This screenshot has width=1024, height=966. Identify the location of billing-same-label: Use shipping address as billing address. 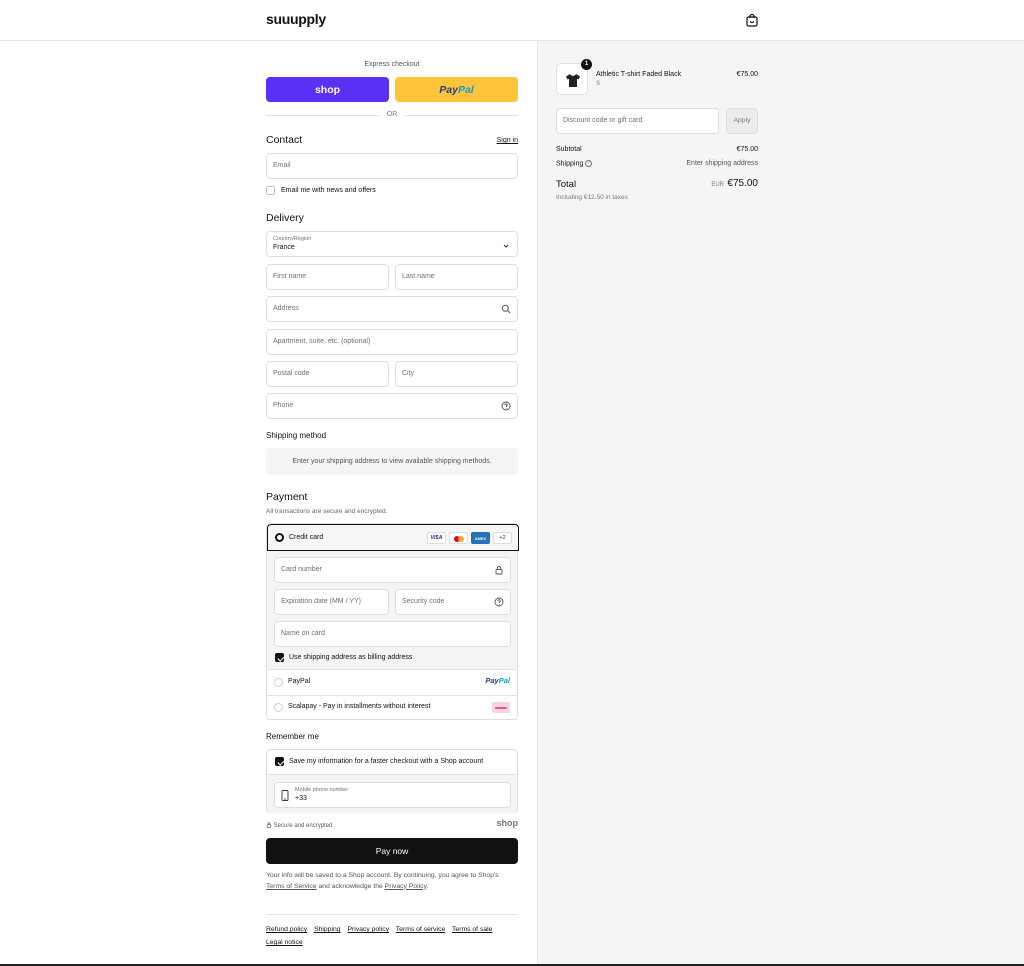
(351, 657).